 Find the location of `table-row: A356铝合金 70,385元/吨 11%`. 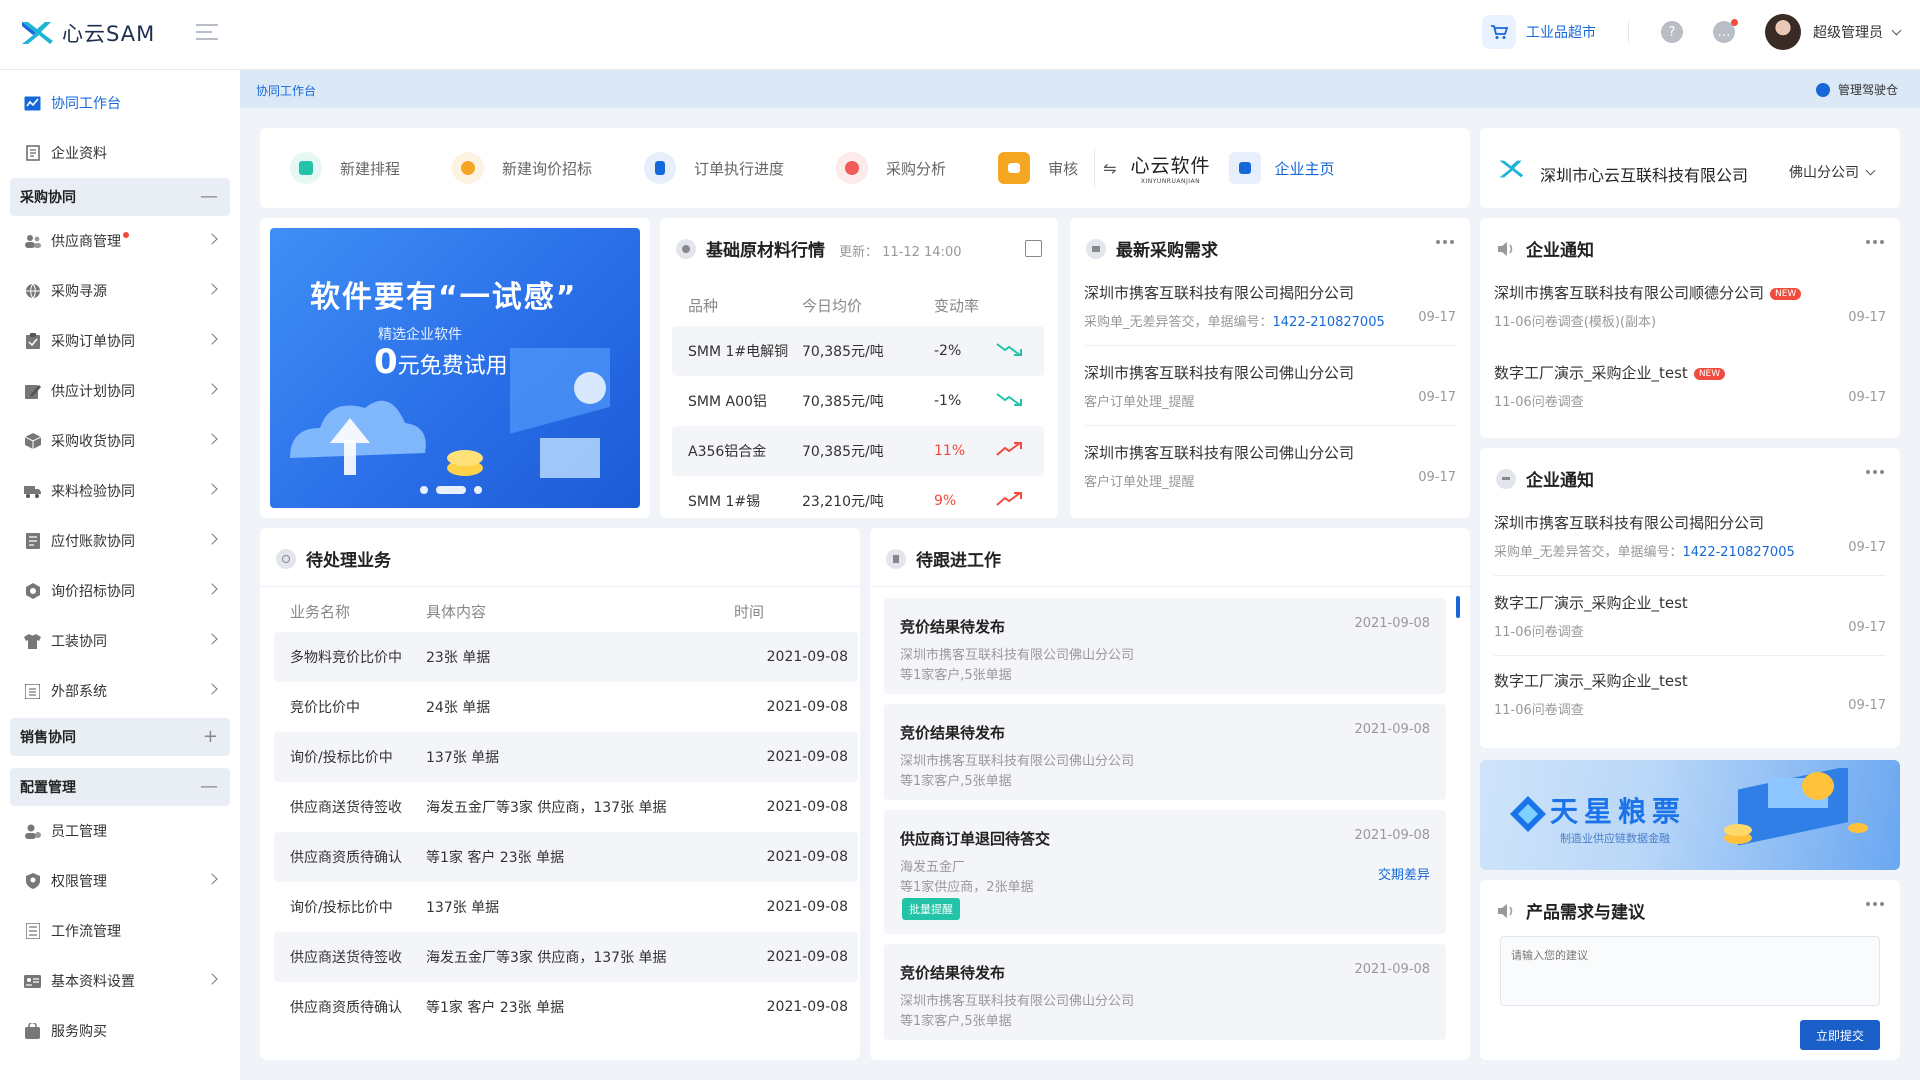

table-row: A356铝合金 70,385元/吨 11% is located at coordinates (858, 451).